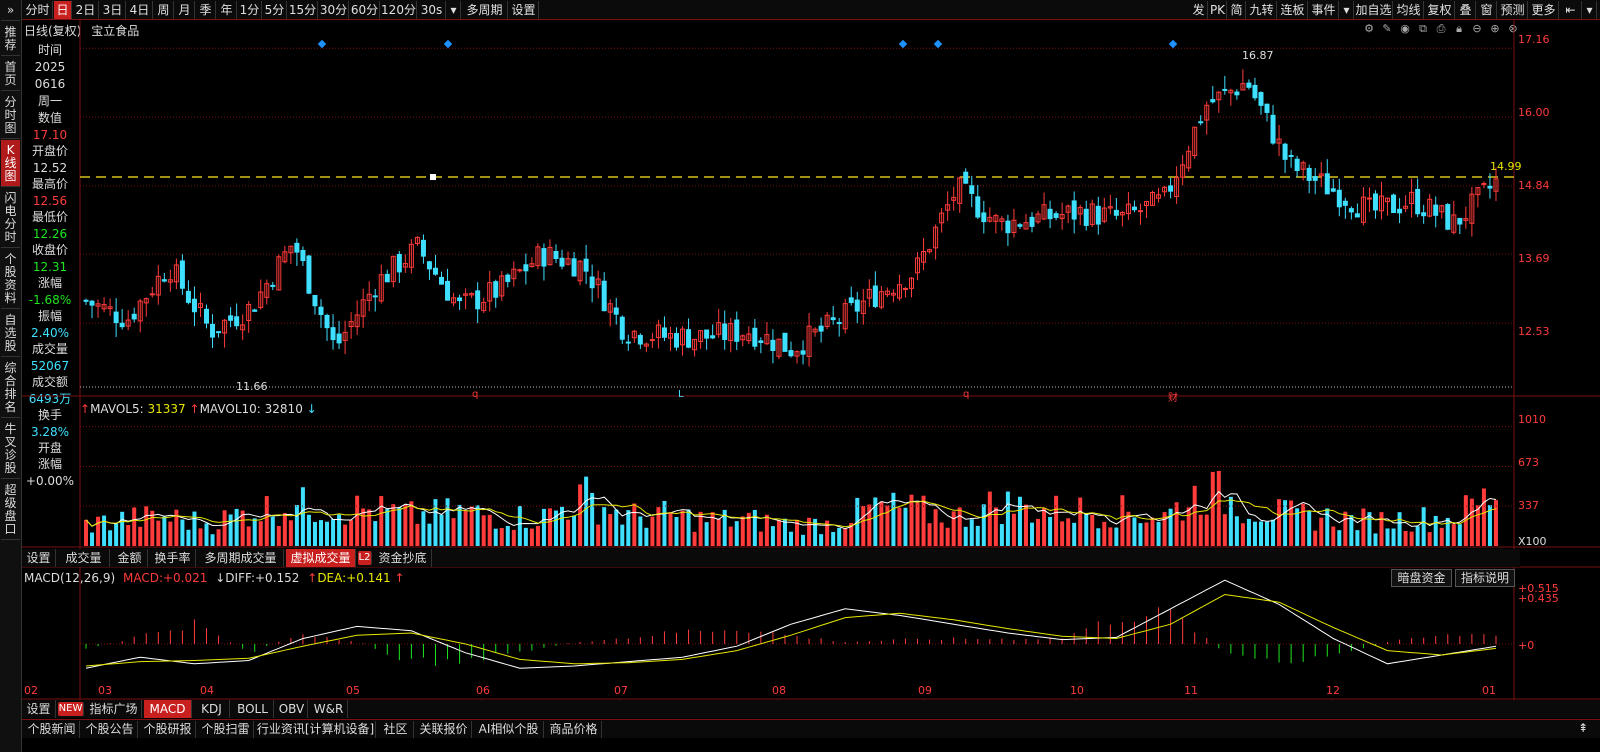 This screenshot has height=752, width=1600. Describe the element at coordinates (292, 709) in the screenshot. I see `tab-6: OBV` at that location.